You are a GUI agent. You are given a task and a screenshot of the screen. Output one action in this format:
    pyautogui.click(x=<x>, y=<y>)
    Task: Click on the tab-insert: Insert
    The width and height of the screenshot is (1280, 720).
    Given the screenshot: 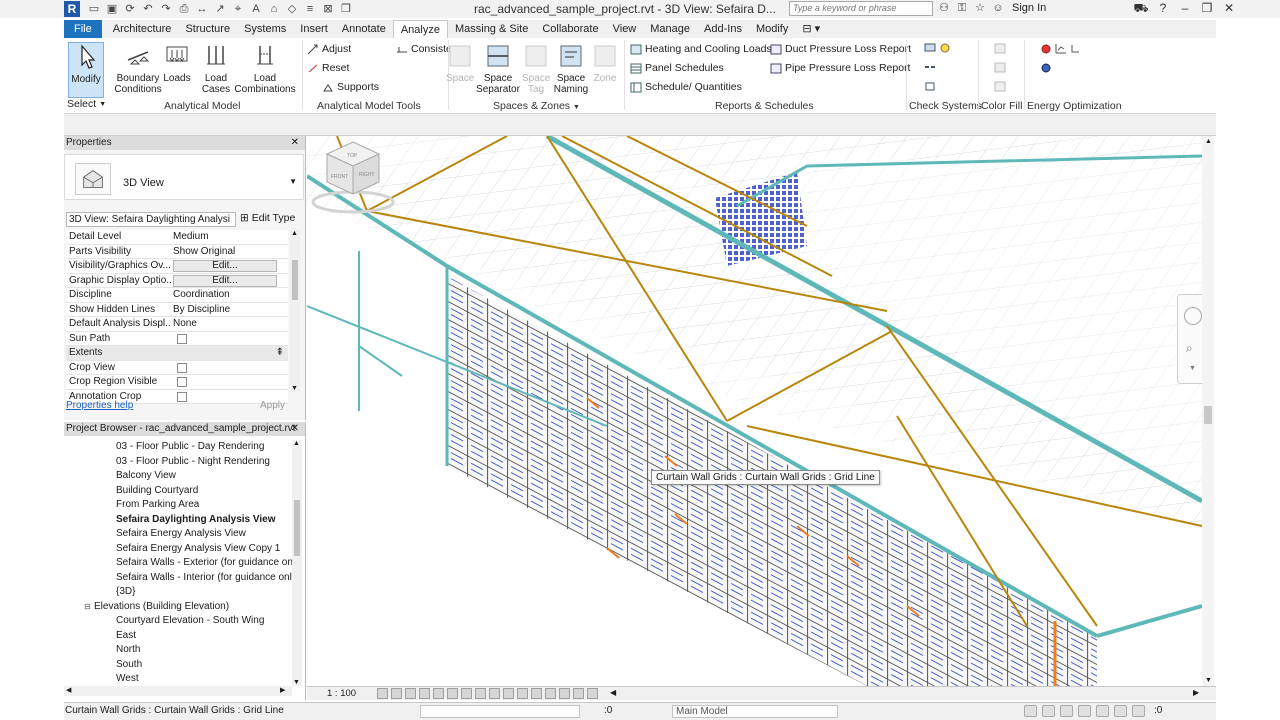 What is the action you would take?
    pyautogui.click(x=314, y=29)
    